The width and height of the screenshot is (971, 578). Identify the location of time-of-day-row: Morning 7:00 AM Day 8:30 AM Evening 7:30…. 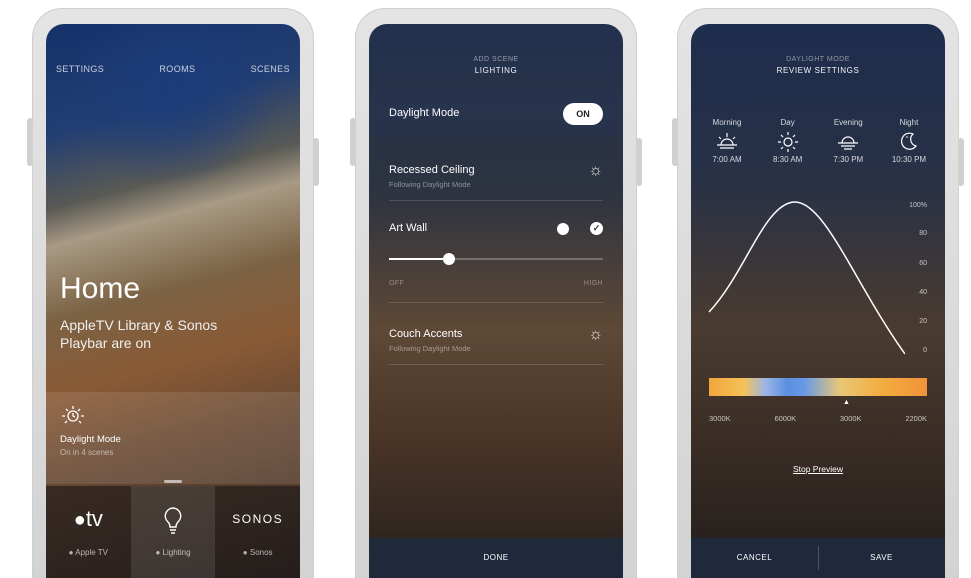
(818, 141).